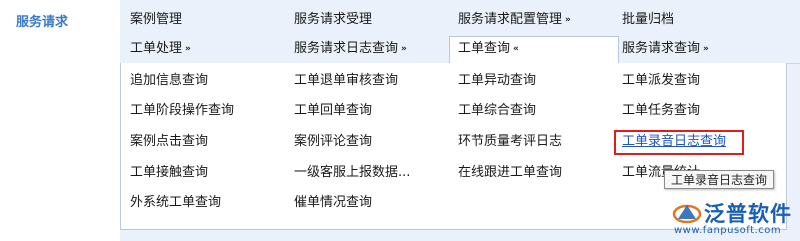 Image resolution: width=800 pixels, height=241 pixels. I want to click on dropdown-item-online-followup-query: 在线跟进工单查询, so click(510, 173).